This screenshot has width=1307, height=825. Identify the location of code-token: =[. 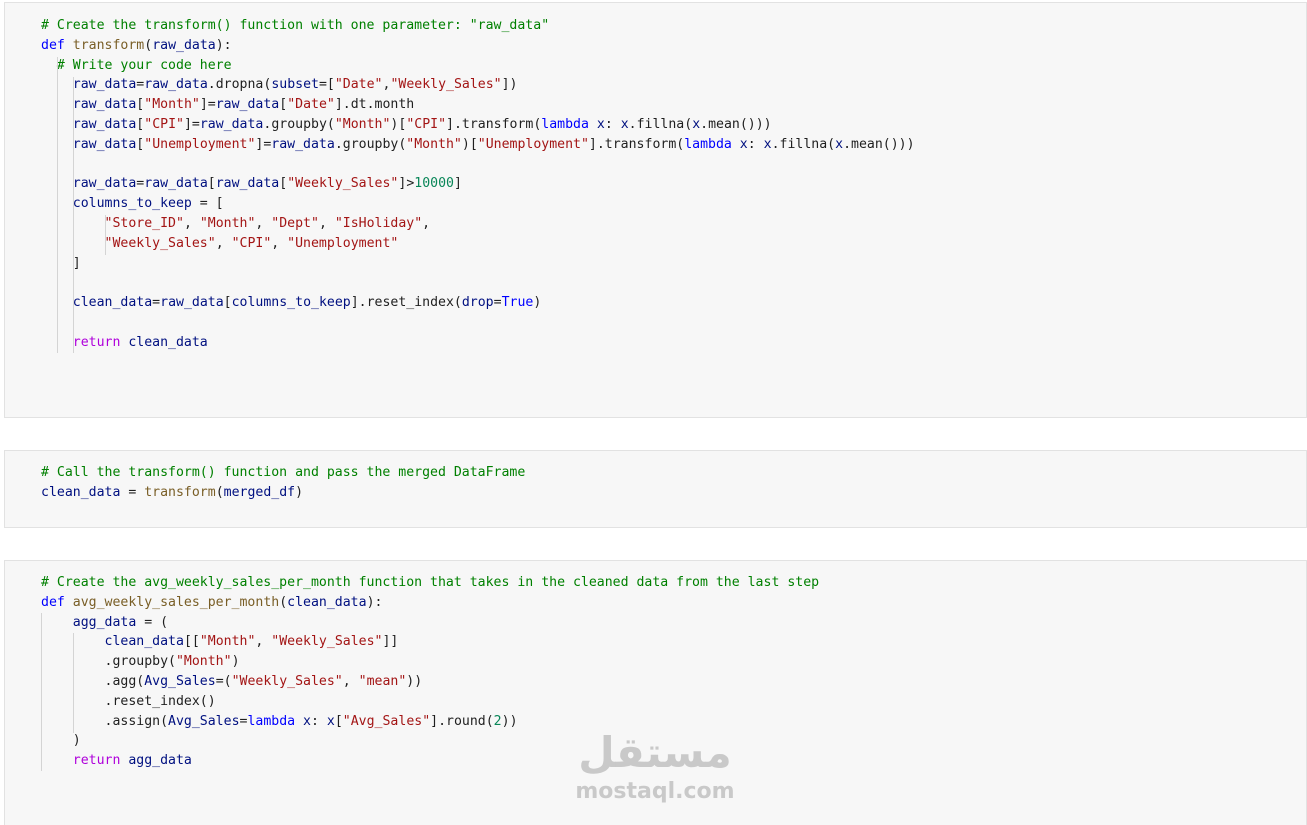
(326, 85).